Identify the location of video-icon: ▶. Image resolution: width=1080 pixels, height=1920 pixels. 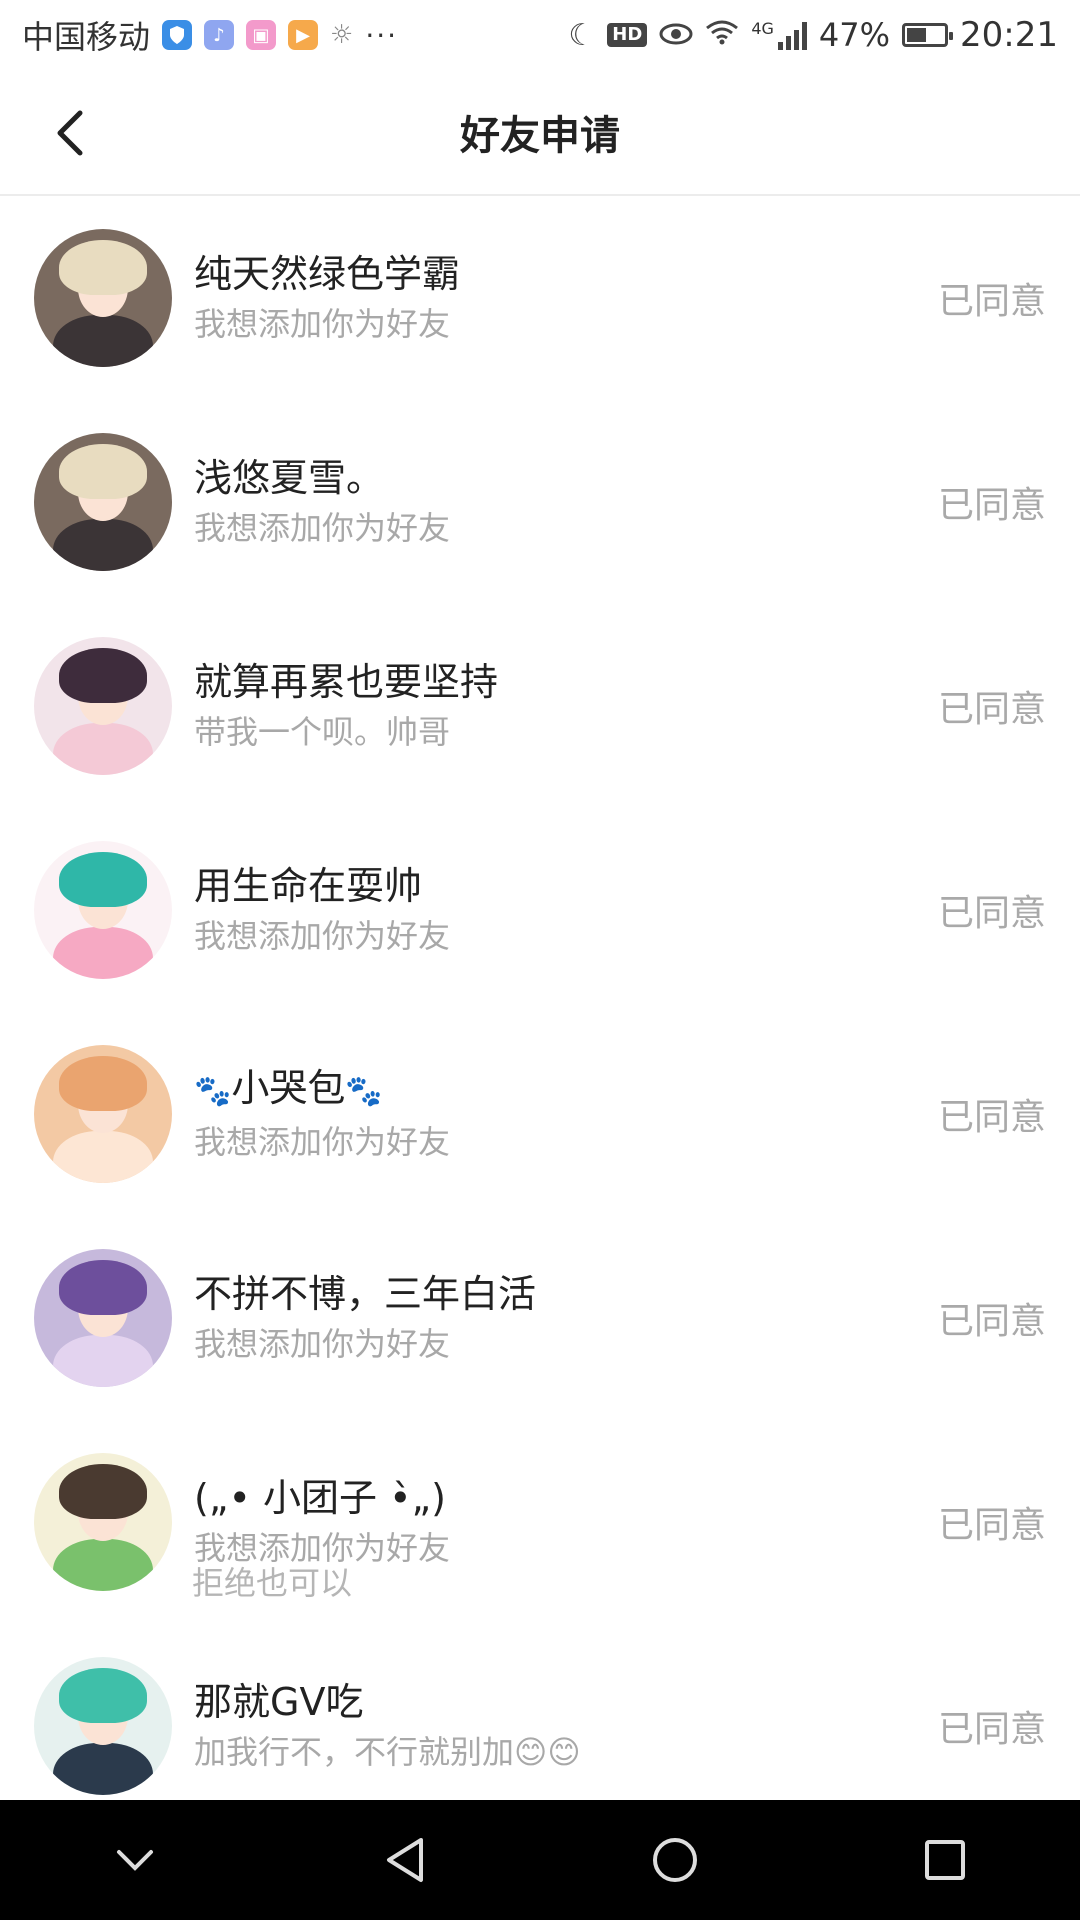
(303, 35).